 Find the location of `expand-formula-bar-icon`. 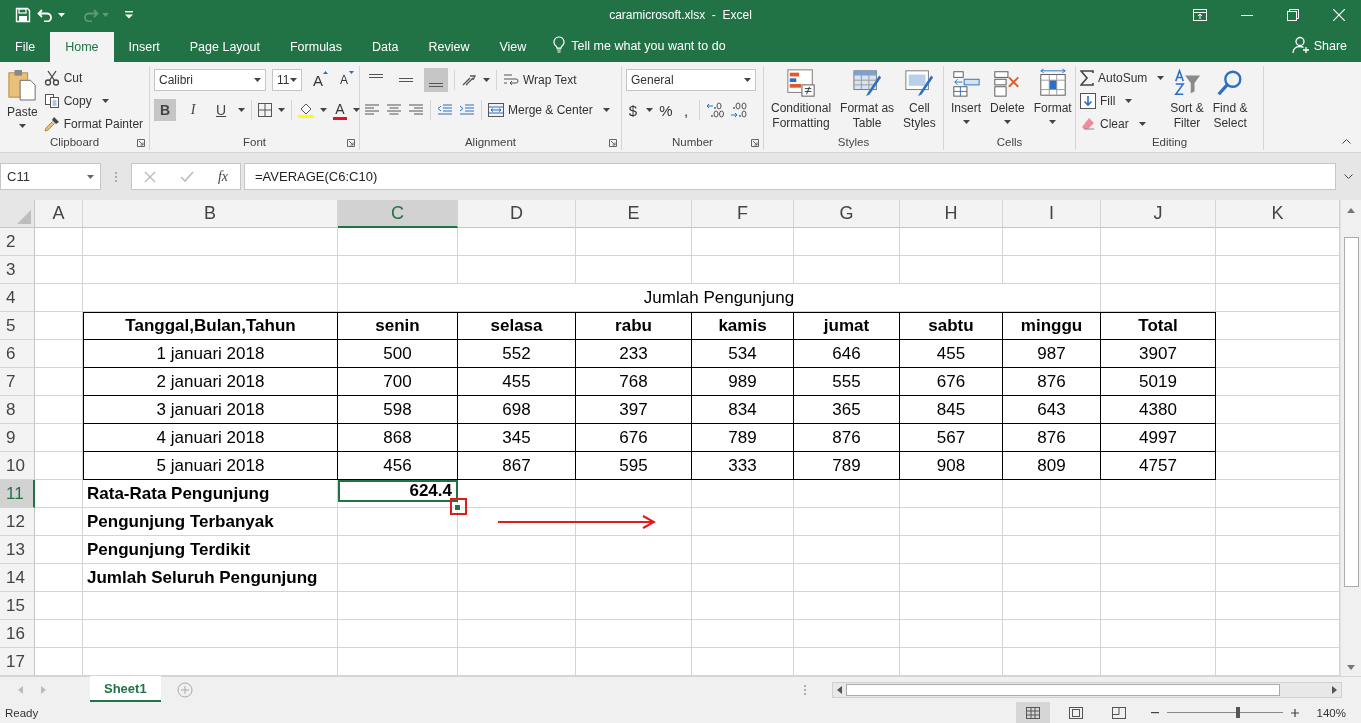

expand-formula-bar-icon is located at coordinates (1348, 176).